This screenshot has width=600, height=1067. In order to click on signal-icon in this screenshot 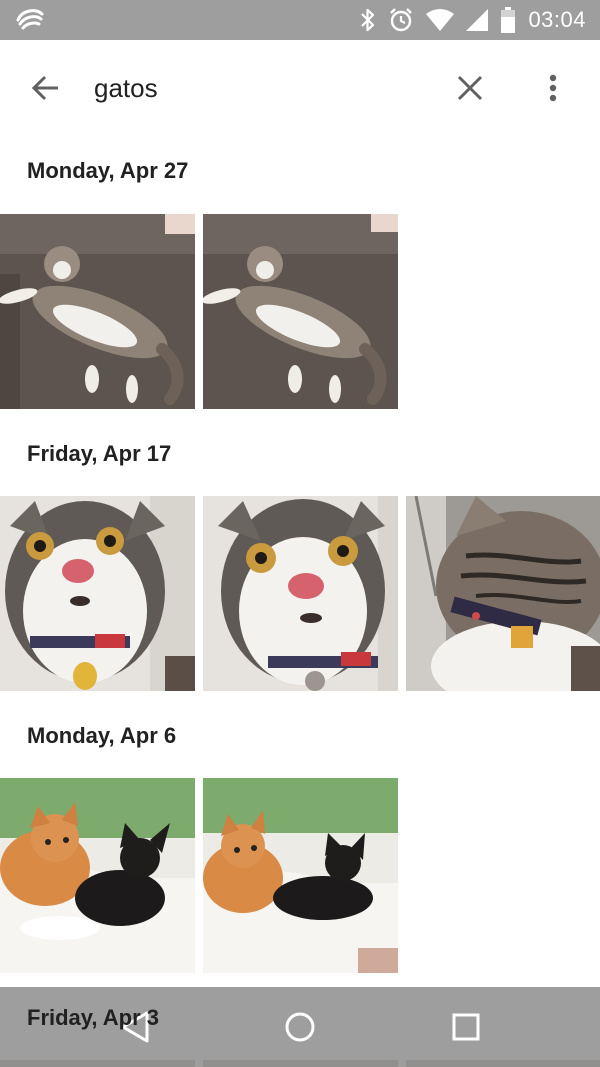, I will do `click(477, 20)`.